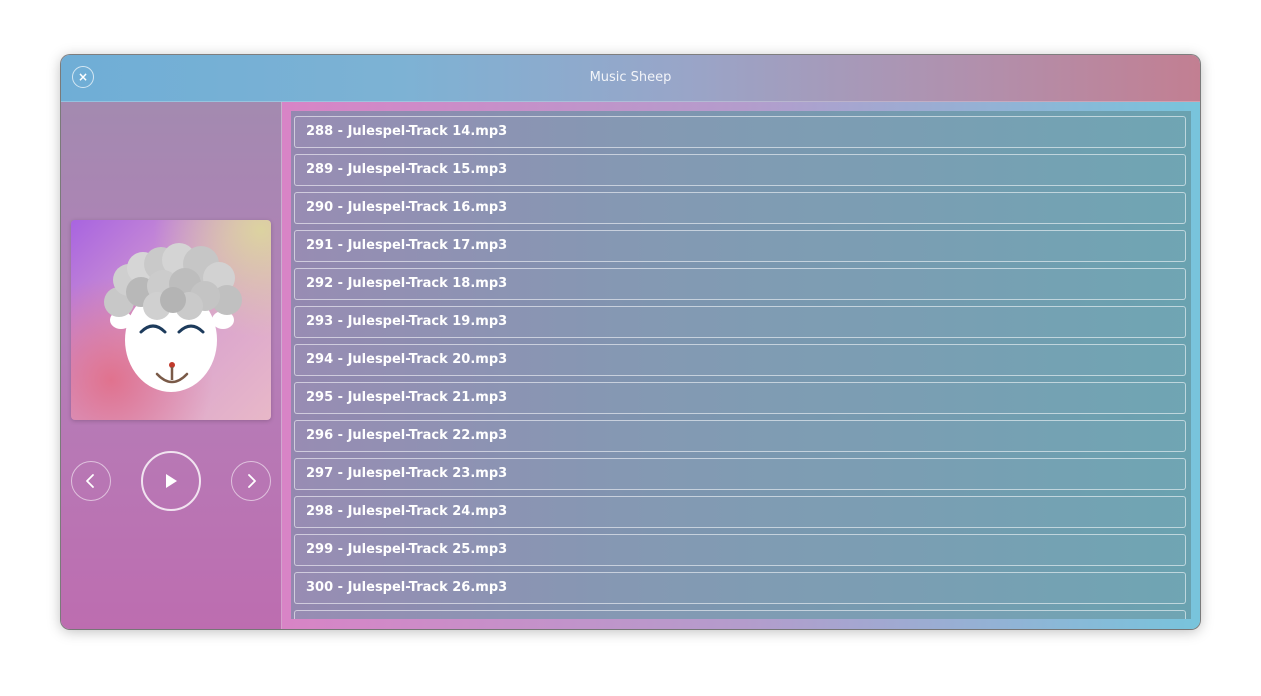  I want to click on next-button, so click(251, 481).